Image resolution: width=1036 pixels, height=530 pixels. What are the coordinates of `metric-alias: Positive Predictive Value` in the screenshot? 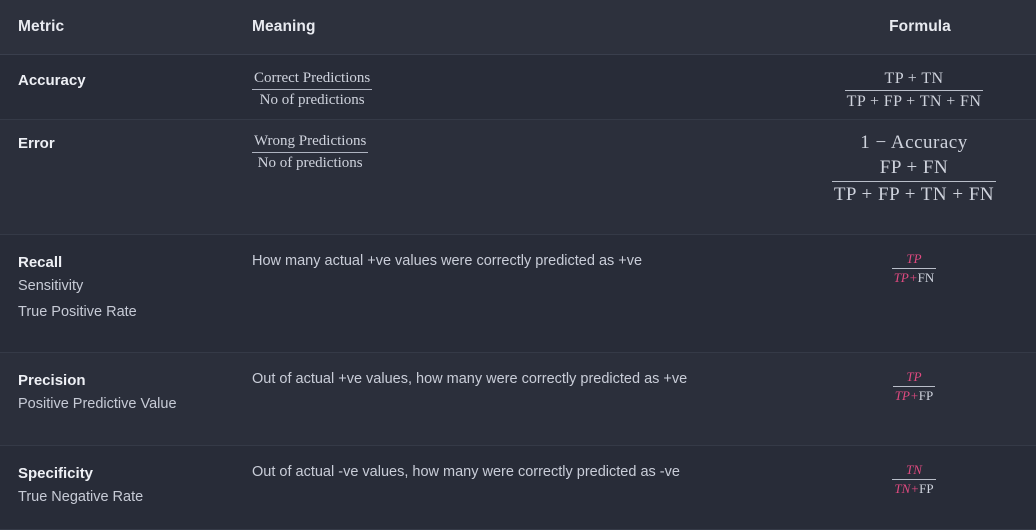 It's located at (97, 404).